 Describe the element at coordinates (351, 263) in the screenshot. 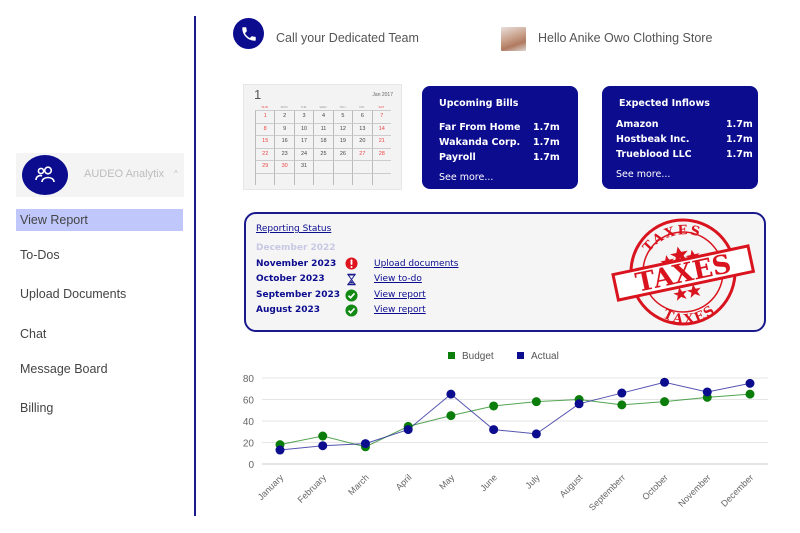

I see `alert-icon` at that location.